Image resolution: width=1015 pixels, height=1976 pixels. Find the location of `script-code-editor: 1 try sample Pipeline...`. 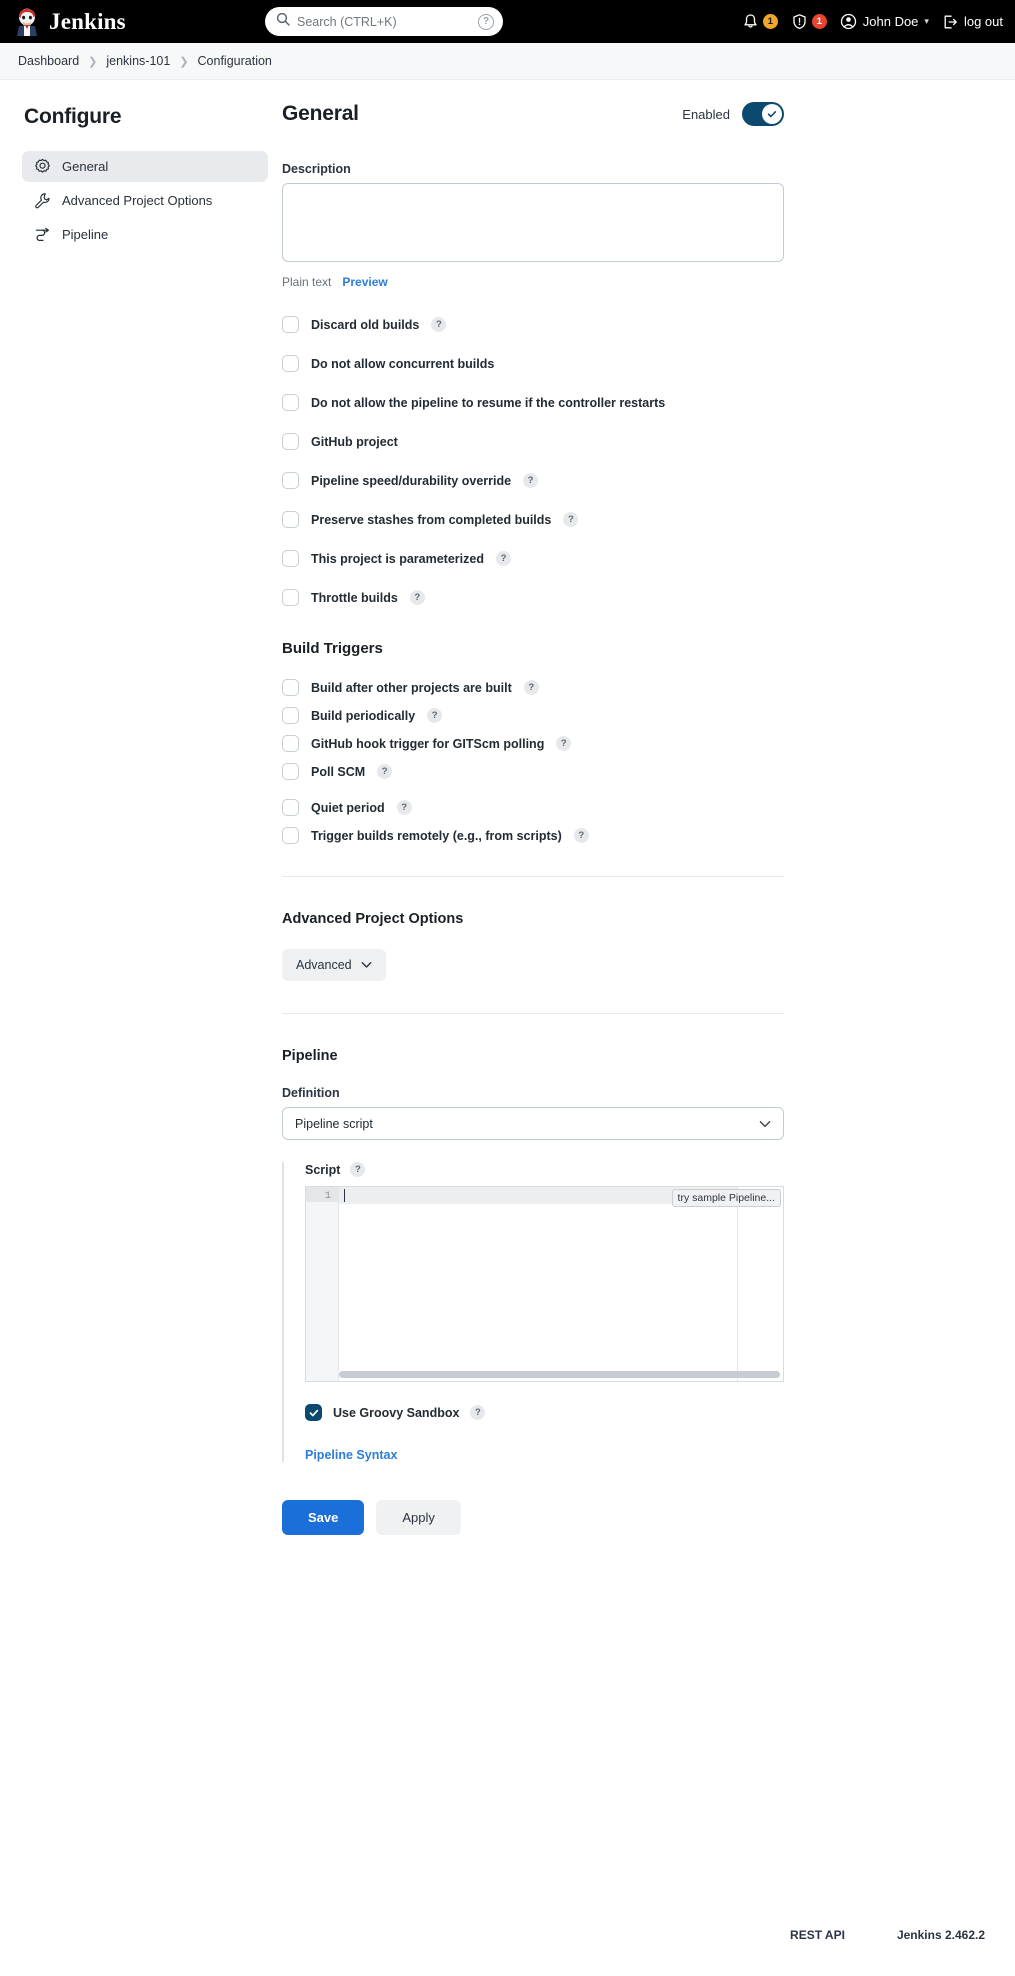

script-code-editor: 1 try sample Pipeline... is located at coordinates (544, 1284).